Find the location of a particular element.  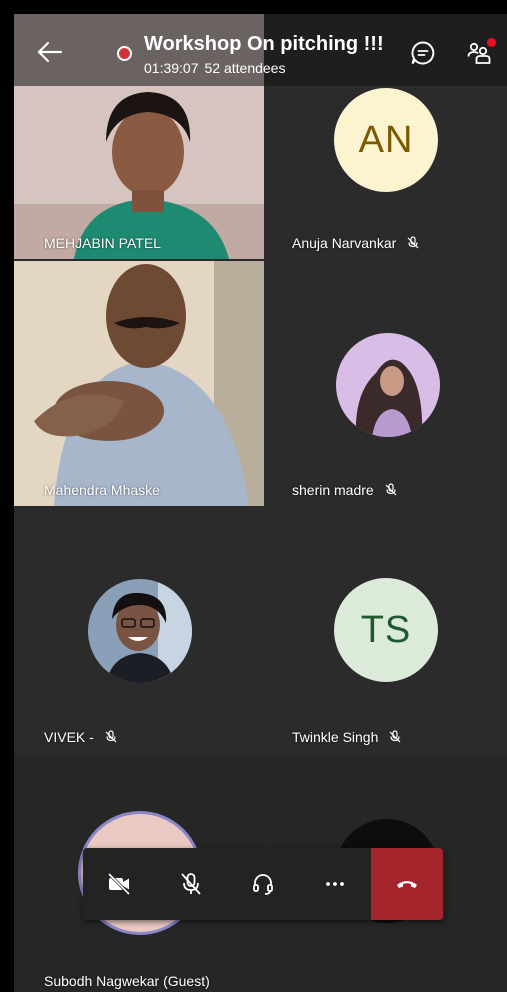

hang-up-button is located at coordinates (407, 884).